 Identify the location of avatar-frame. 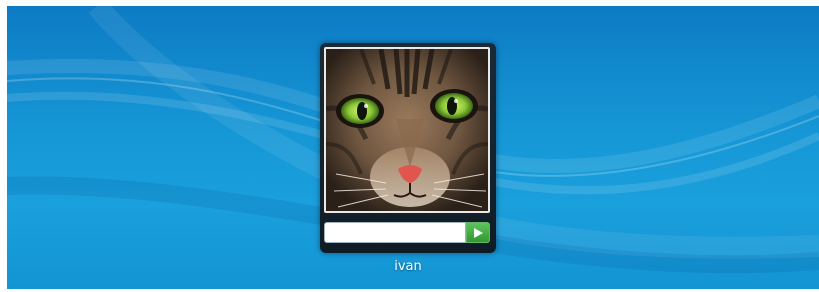
(407, 130).